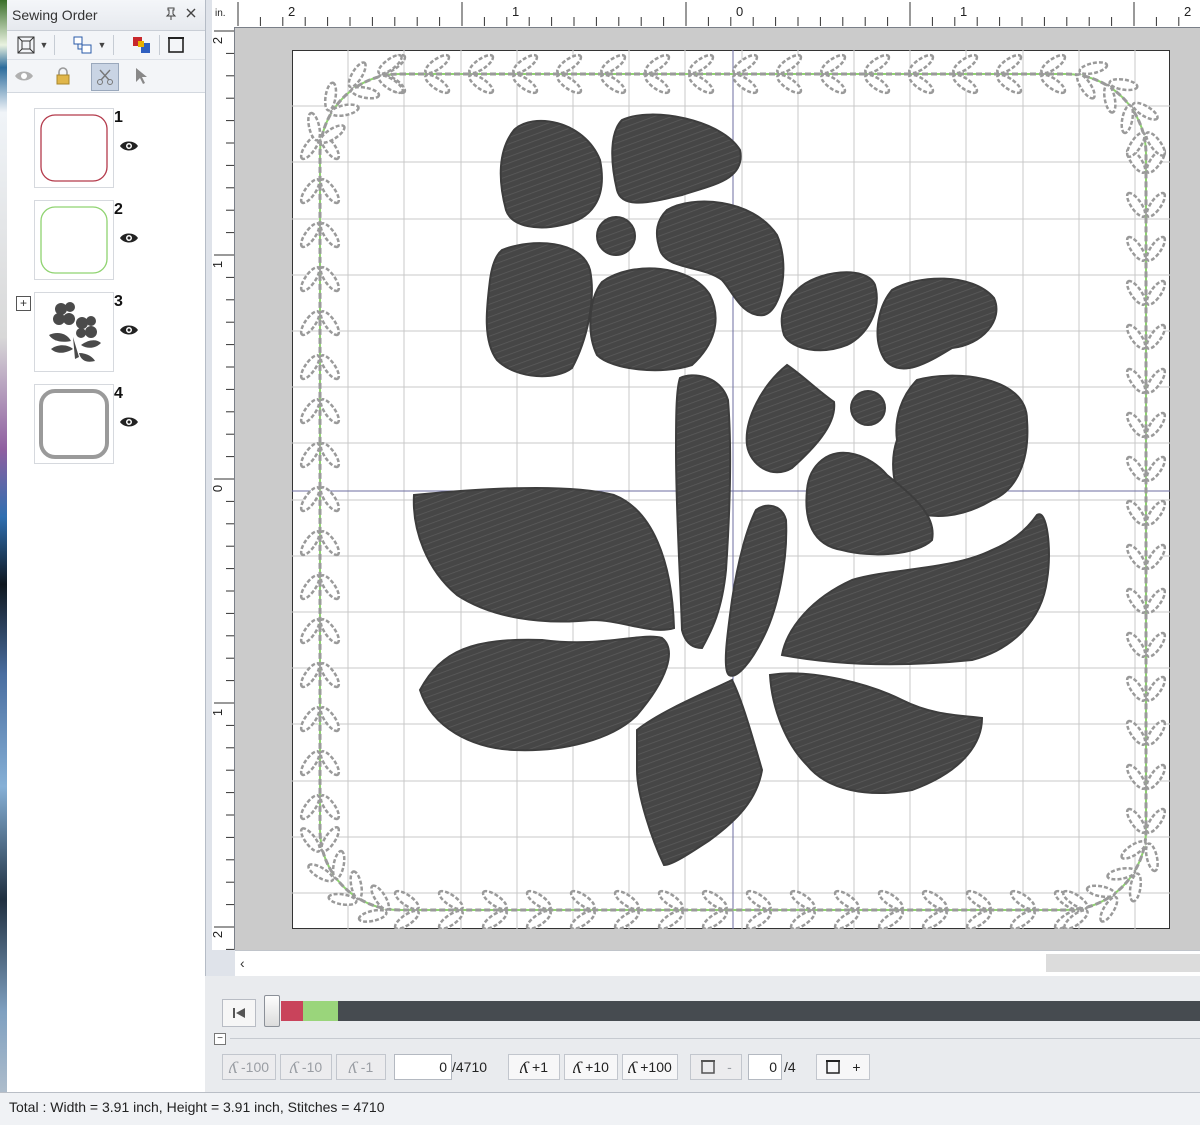  I want to click on scissors-icon, so click(105, 77).